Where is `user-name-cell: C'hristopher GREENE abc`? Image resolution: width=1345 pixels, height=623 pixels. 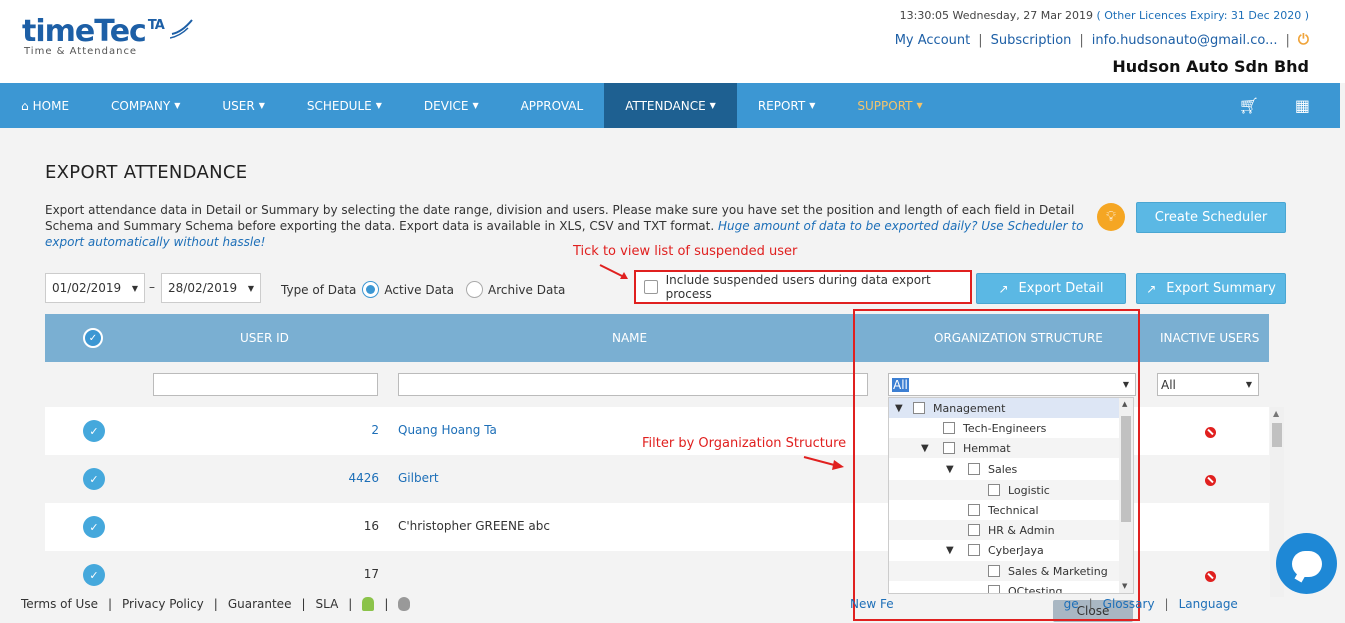 user-name-cell: C'hristopher GREENE abc is located at coordinates (474, 526).